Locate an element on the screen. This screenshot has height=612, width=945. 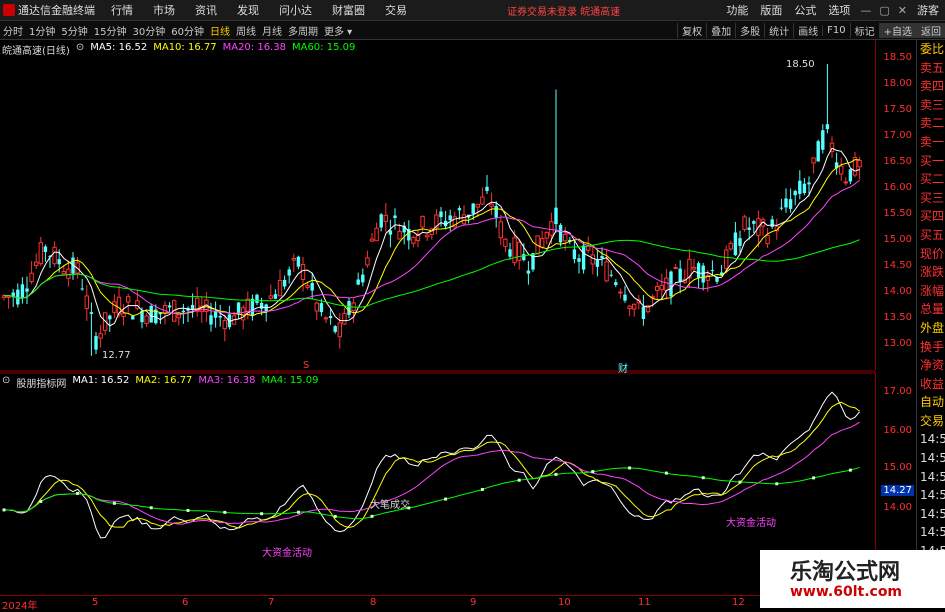
price-tick: 17.00 is located at coordinates (897, 135).